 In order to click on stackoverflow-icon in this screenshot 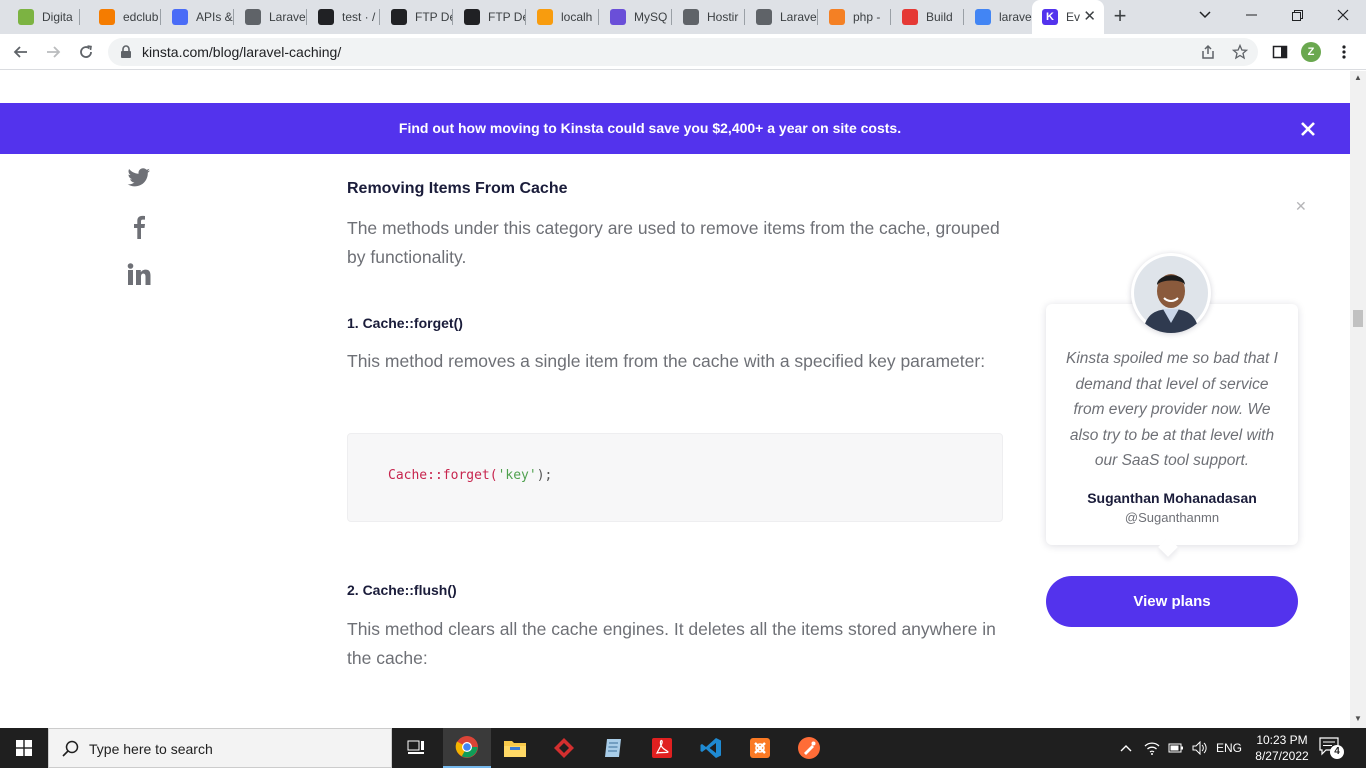, I will do `click(837, 17)`.